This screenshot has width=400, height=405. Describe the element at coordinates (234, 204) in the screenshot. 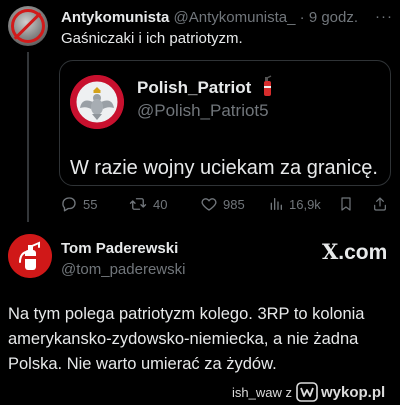

I see `like-count: 985` at that location.